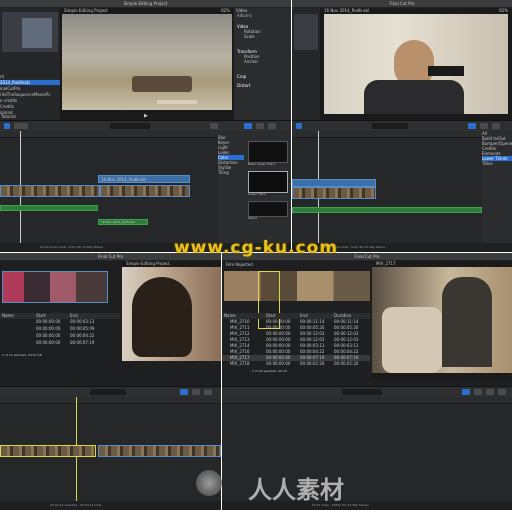 Image resolution: width=512 pixels, height=510 pixels. I want to click on cell-name: MVI_2717, so click(240, 357).